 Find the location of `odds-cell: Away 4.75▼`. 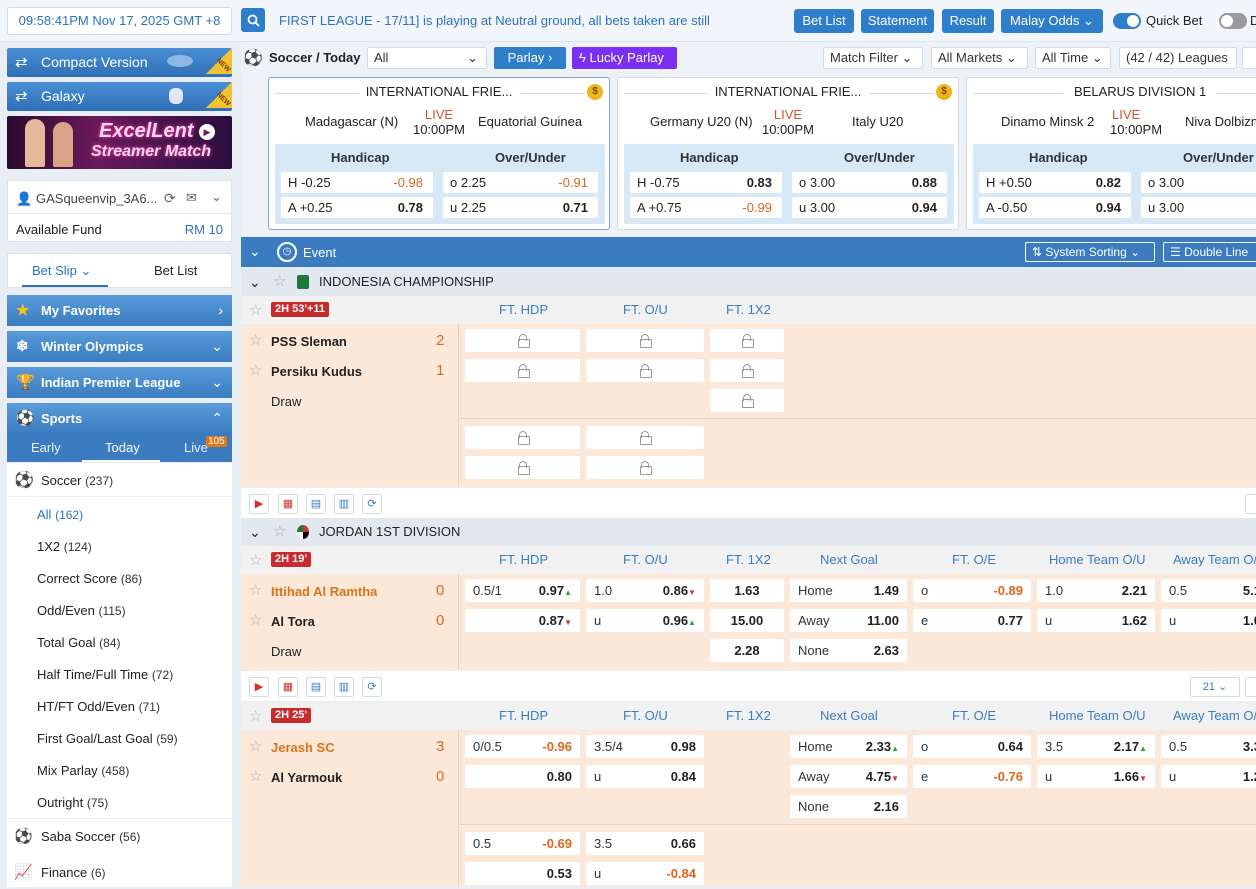

odds-cell: Away 4.75▼ is located at coordinates (848, 776).